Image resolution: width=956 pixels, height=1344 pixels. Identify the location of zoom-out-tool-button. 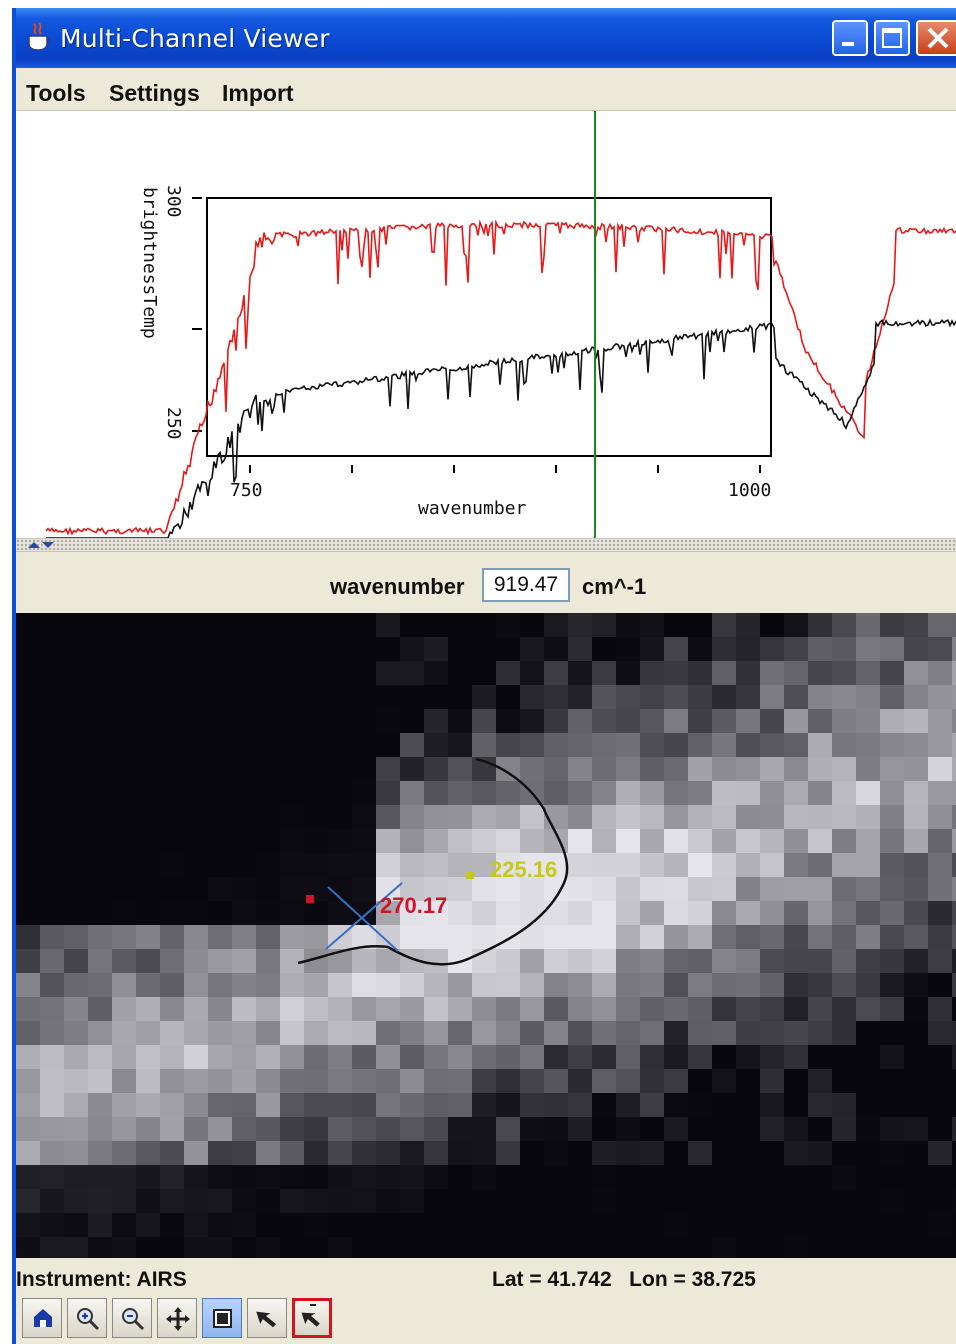
(132, 1318).